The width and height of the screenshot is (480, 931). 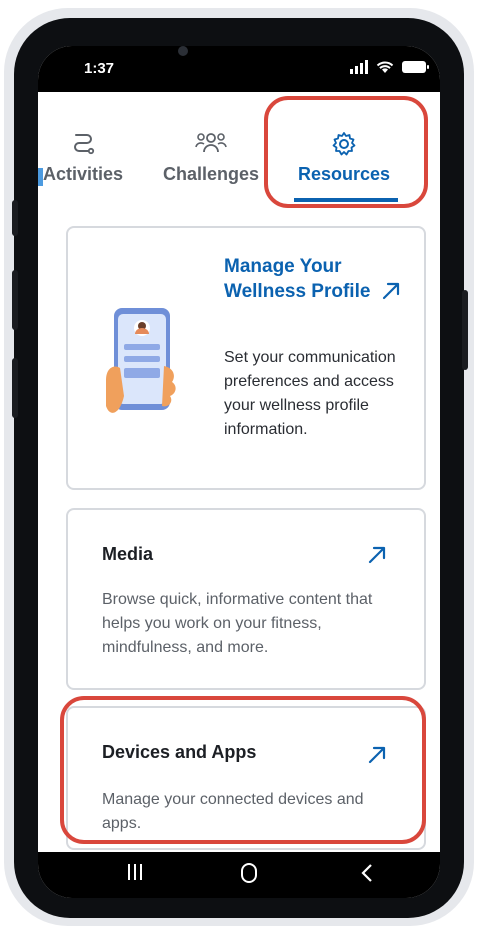 I want to click on tab-label: Challenges, so click(x=211, y=174).